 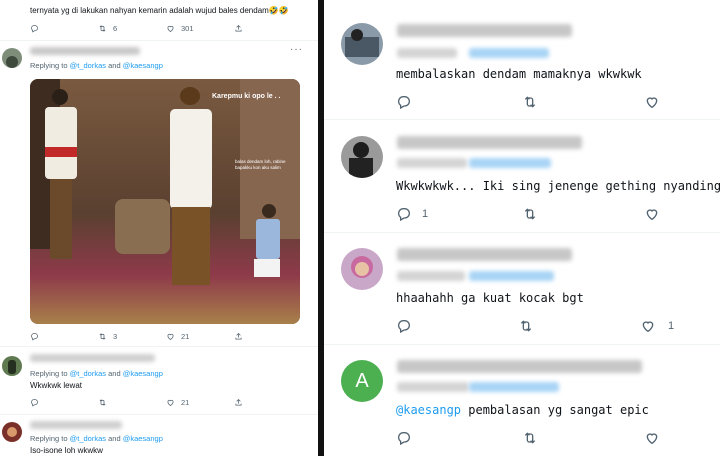 What do you see at coordinates (115, 336) in the screenshot?
I see `retweet-count: 3` at bounding box center [115, 336].